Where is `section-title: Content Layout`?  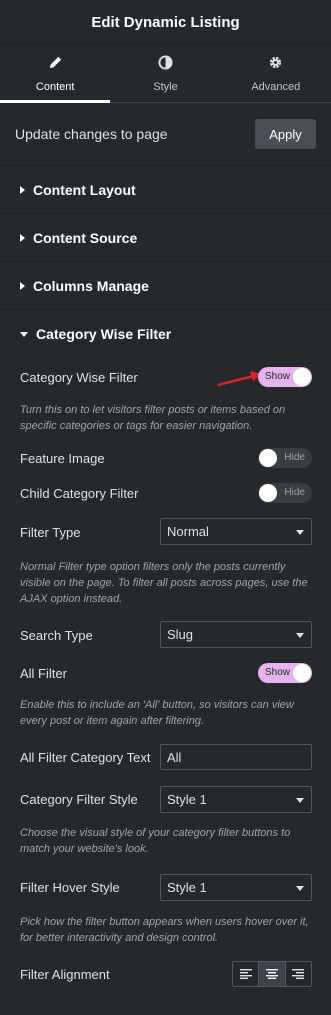 section-title: Content Layout is located at coordinates (84, 189).